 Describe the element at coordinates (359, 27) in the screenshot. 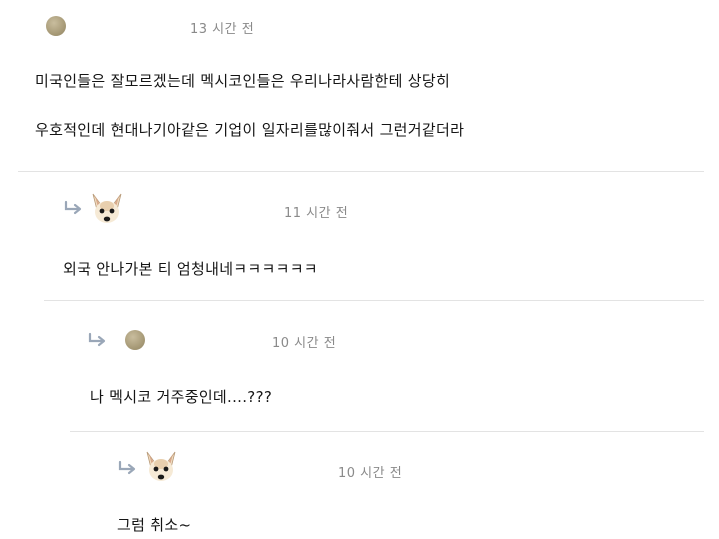

I see `comment-1-header: 13 시간 전` at that location.